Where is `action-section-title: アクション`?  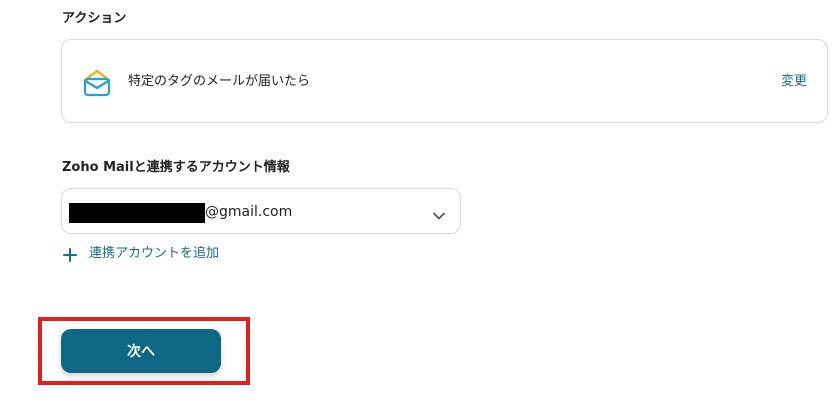 action-section-title: アクション is located at coordinates (94, 18).